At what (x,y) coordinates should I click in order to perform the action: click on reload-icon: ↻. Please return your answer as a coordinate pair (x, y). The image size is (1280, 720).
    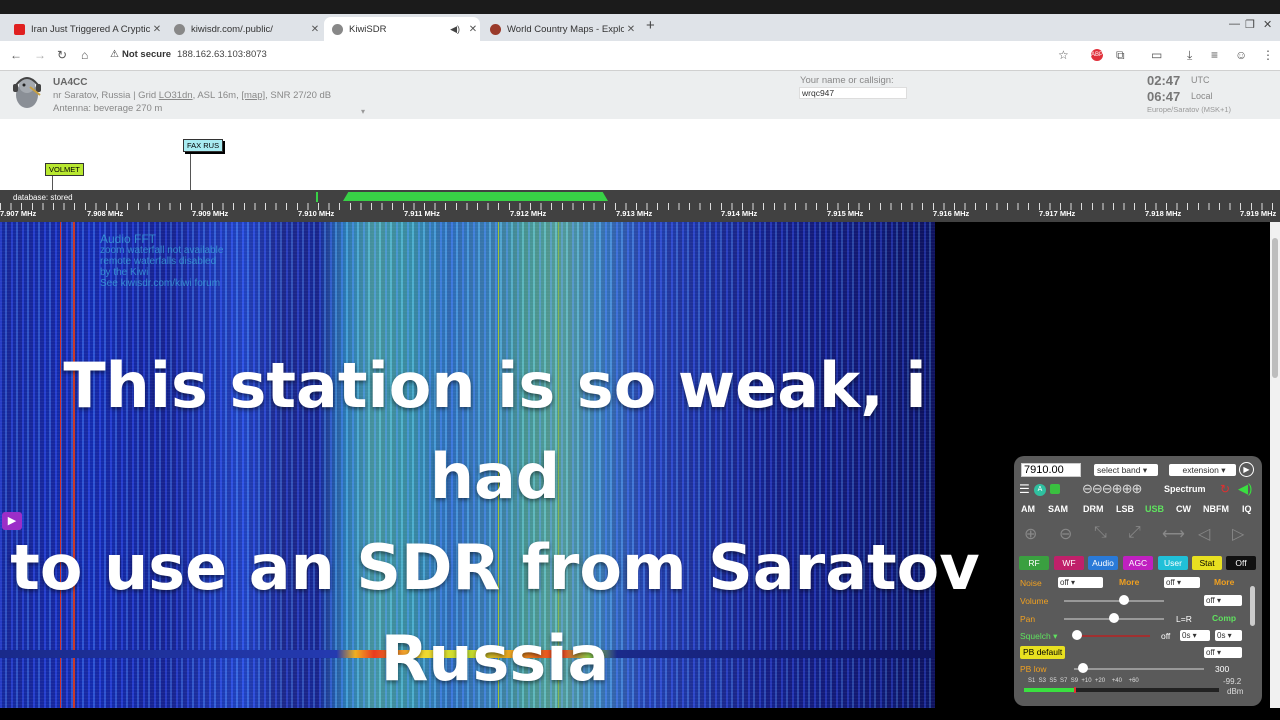
    Looking at the image, I should click on (62, 55).